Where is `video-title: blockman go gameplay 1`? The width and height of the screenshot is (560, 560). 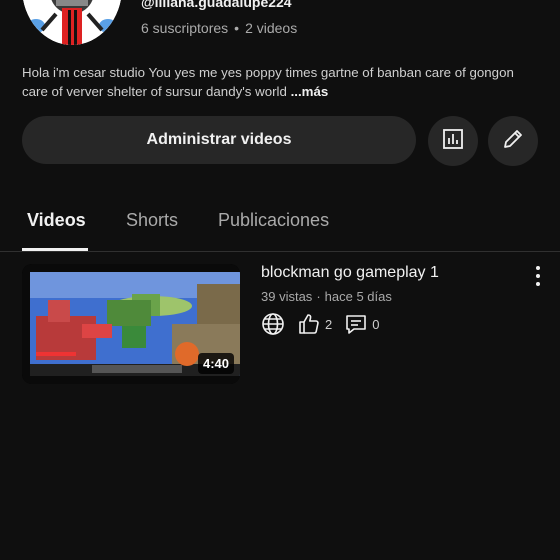
video-title: blockman go gameplay 1 is located at coordinates (350, 273).